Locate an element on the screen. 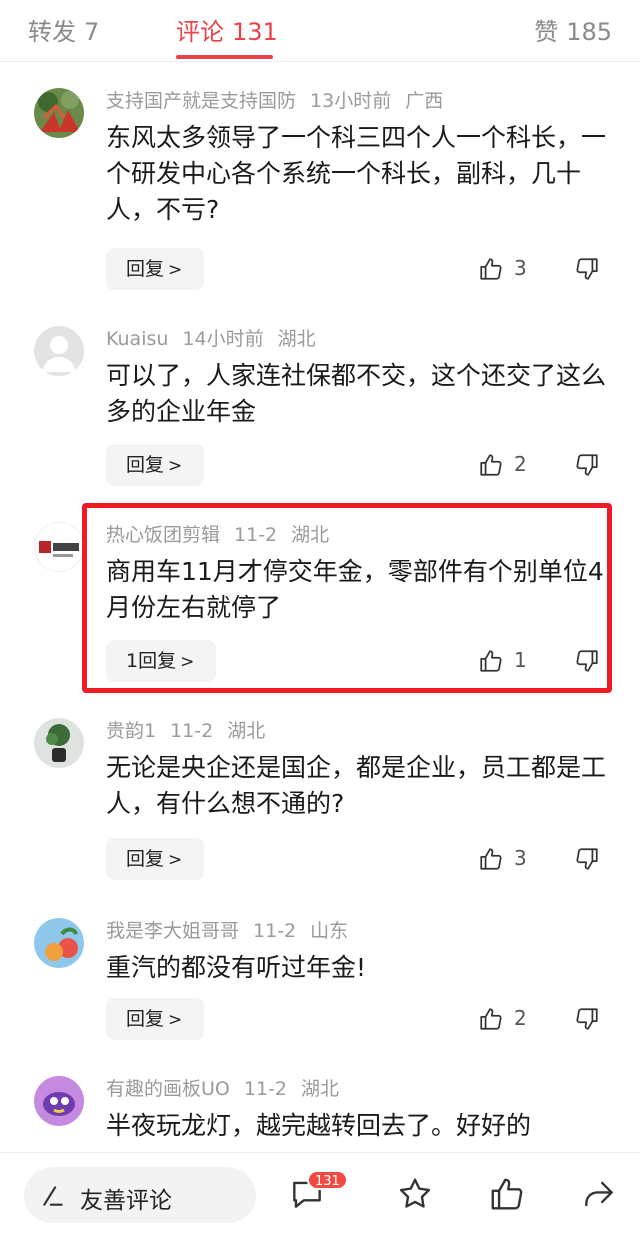 This screenshot has height=1234, width=640. comment-input-button: 友善评论 is located at coordinates (140, 1195).